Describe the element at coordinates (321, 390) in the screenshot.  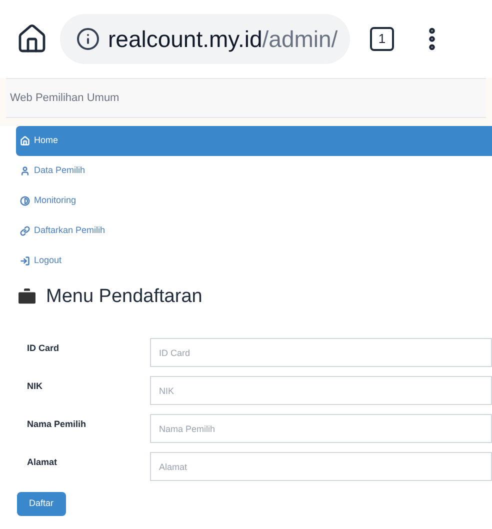
I see `input-field: NIK` at that location.